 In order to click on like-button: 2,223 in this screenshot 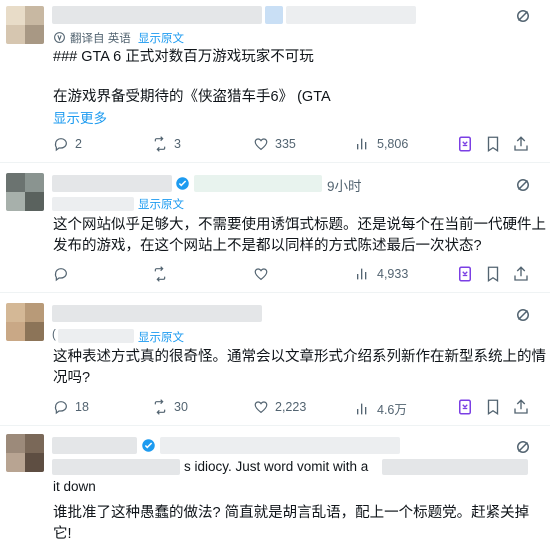, I will do `click(279, 407)`.